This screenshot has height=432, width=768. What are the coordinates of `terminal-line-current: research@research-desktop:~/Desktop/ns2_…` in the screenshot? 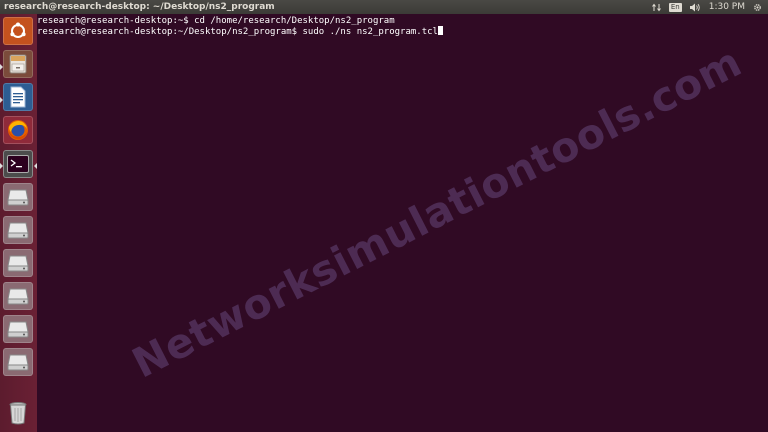 It's located at (402, 31).